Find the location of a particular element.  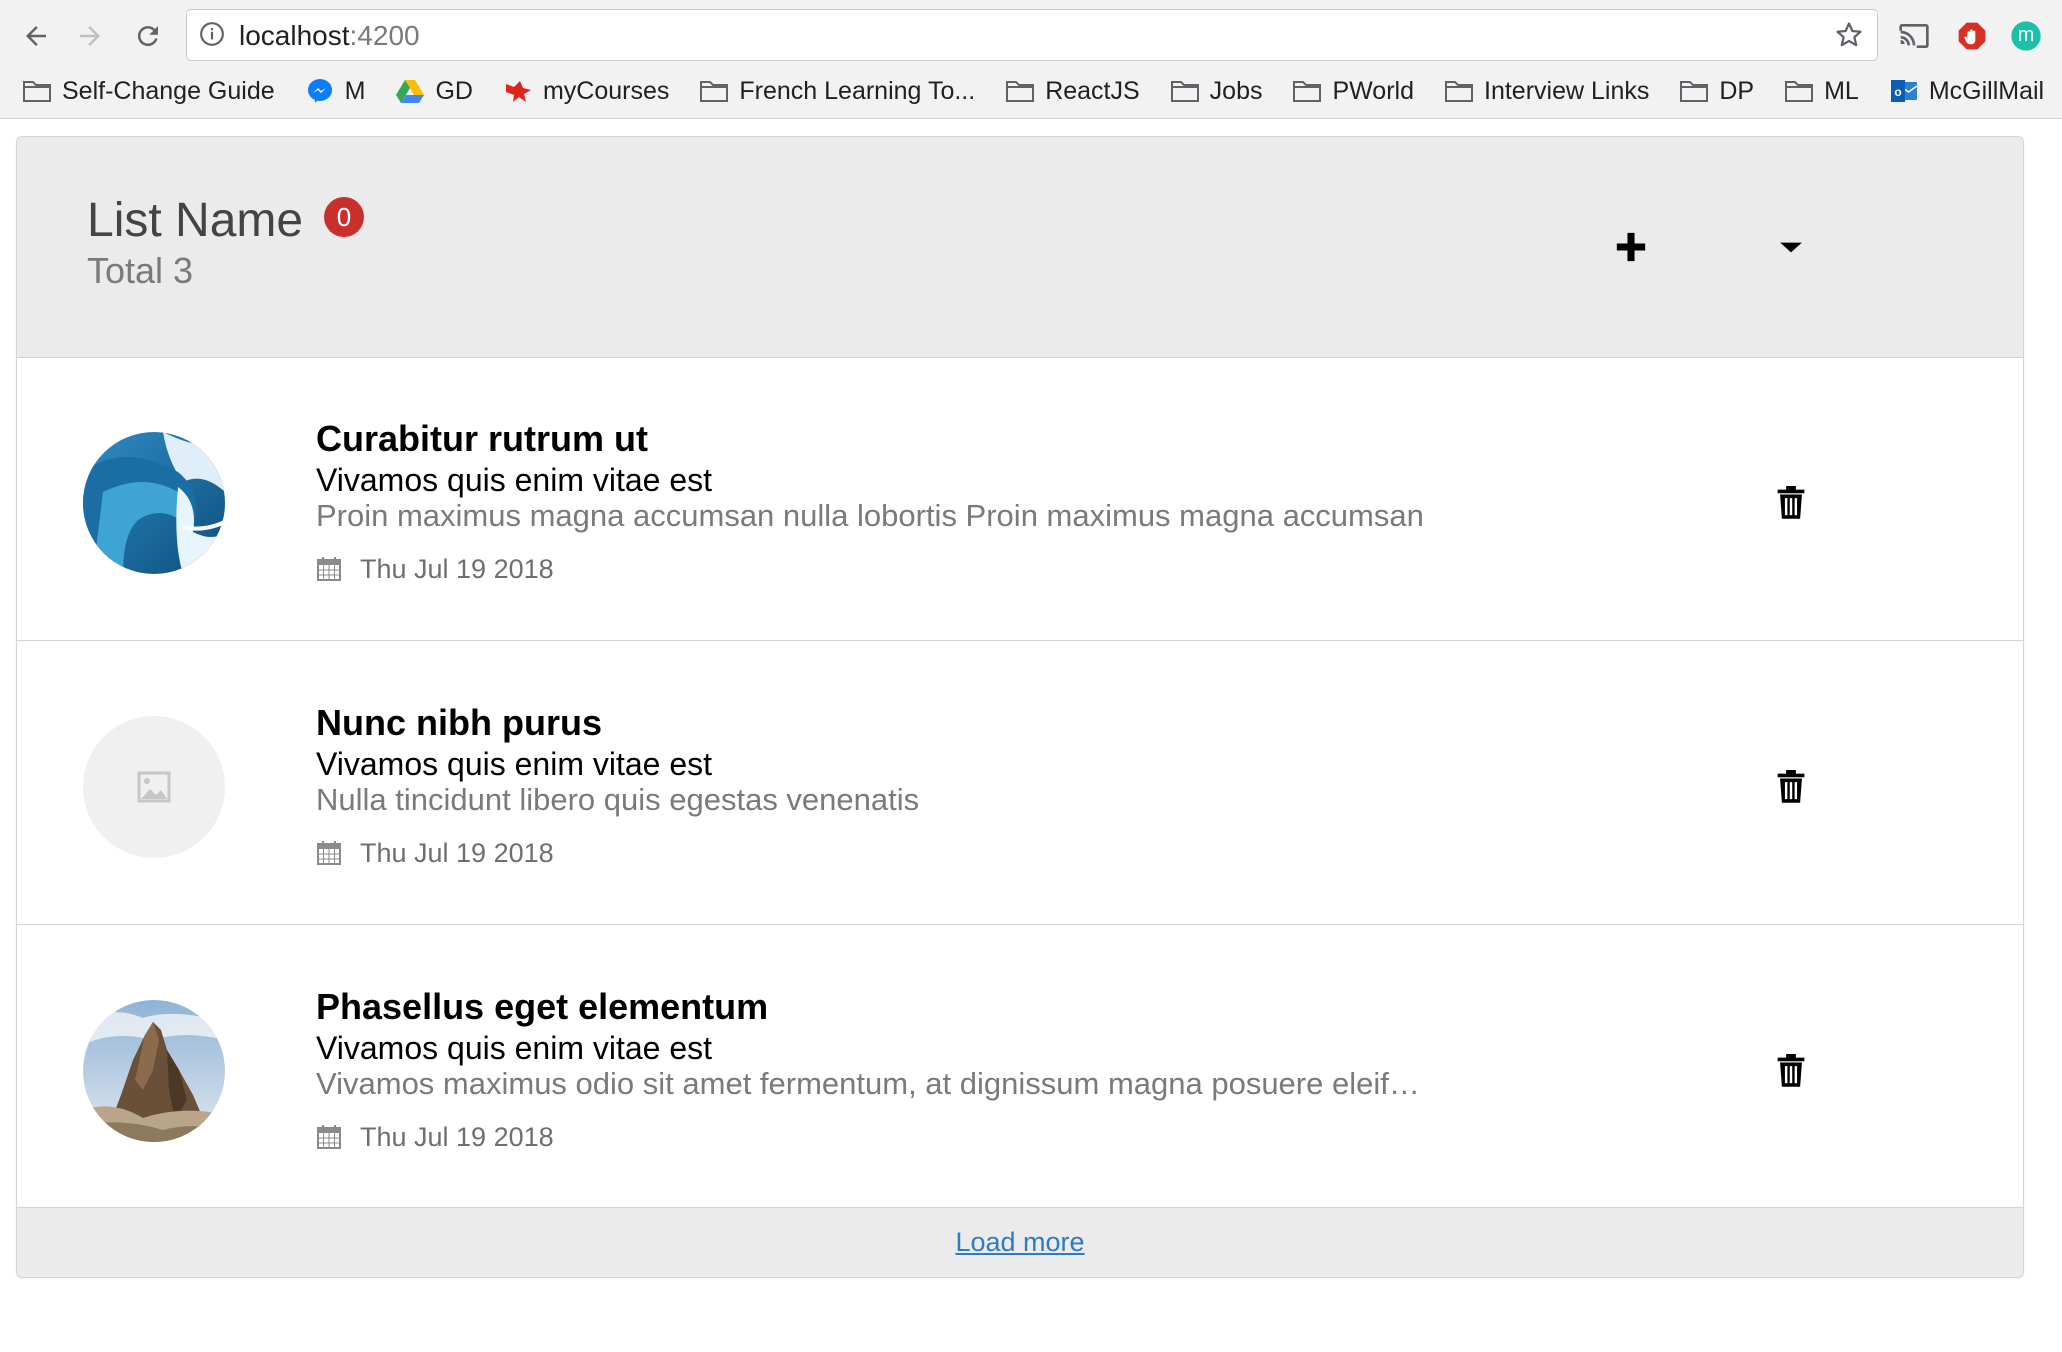

reload-button is located at coordinates (148, 36).